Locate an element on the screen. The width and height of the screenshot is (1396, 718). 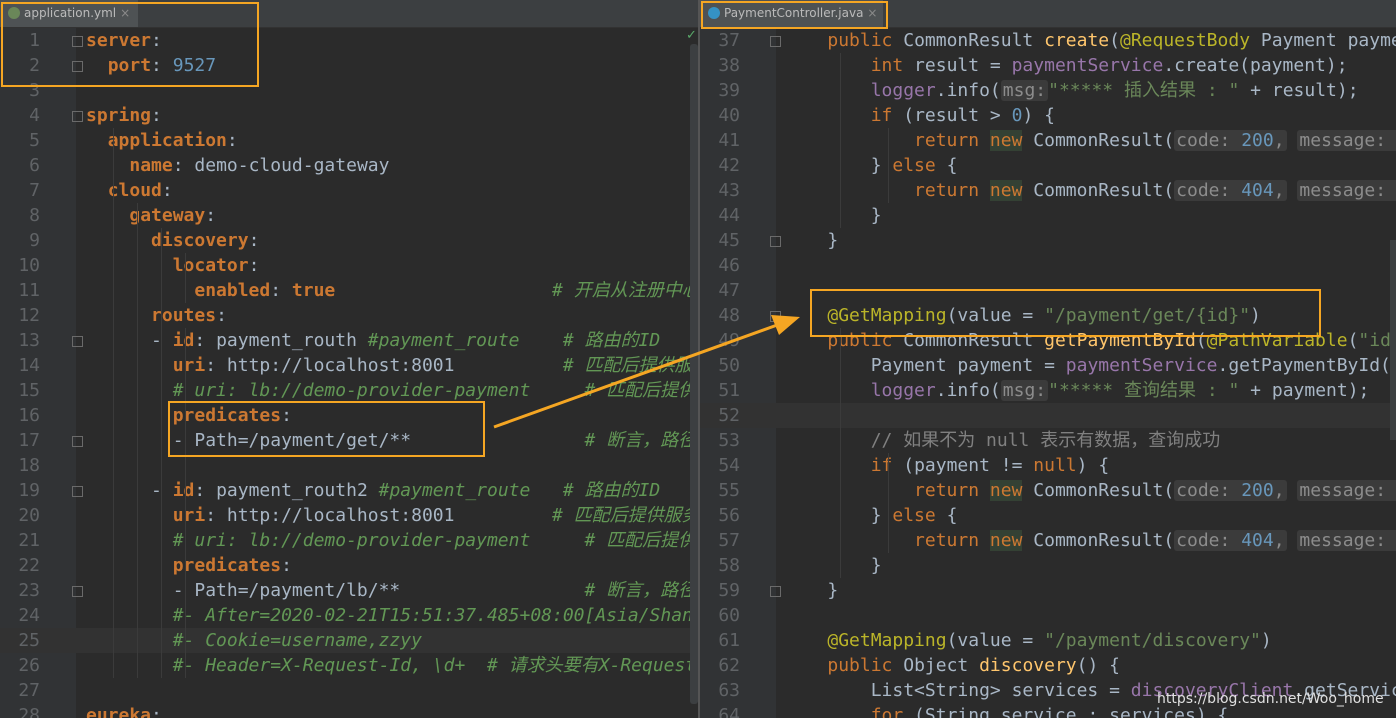
line-number: 43 is located at coordinates (729, 190).